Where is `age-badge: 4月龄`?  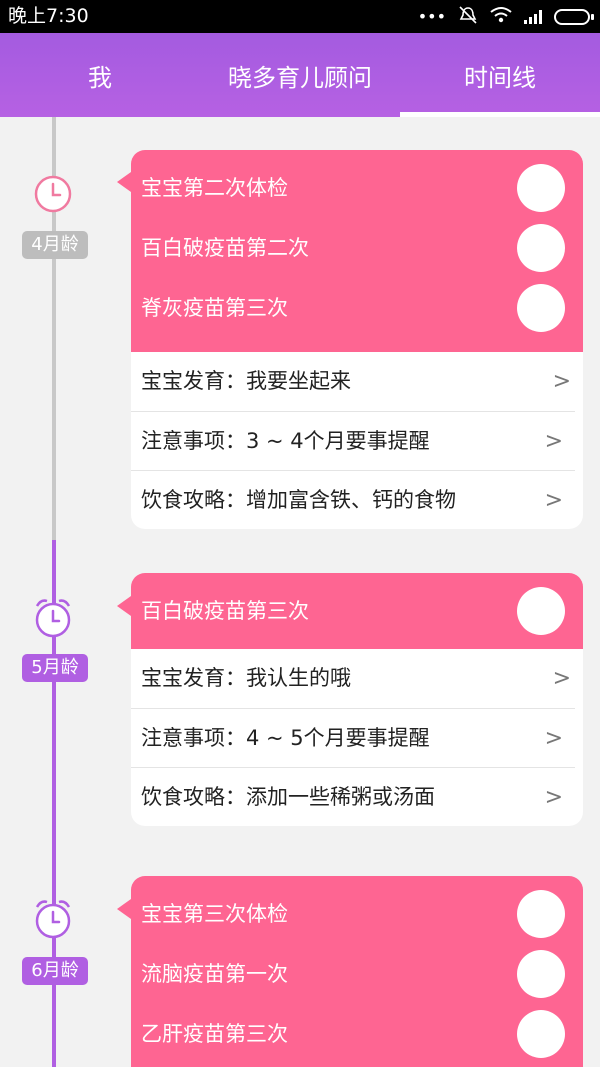
age-badge: 4月龄 is located at coordinates (55, 245).